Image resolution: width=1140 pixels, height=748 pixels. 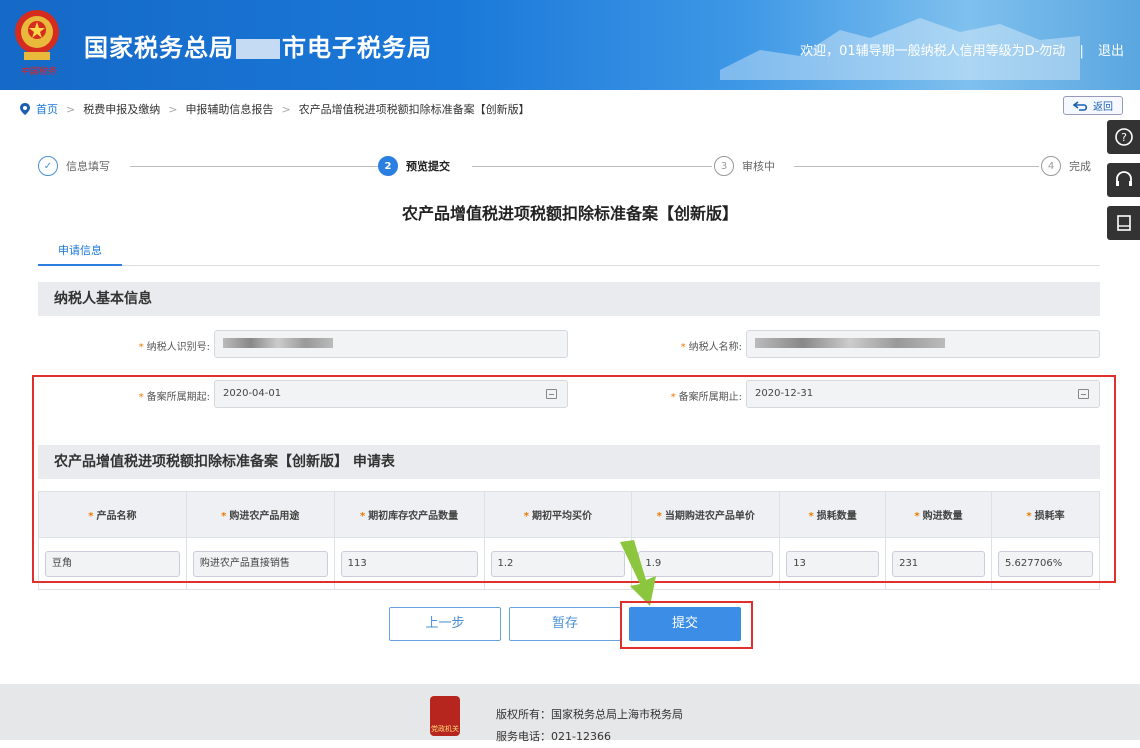 What do you see at coordinates (88, 166) in the screenshot?
I see `step-label: 信息填写` at bounding box center [88, 166].